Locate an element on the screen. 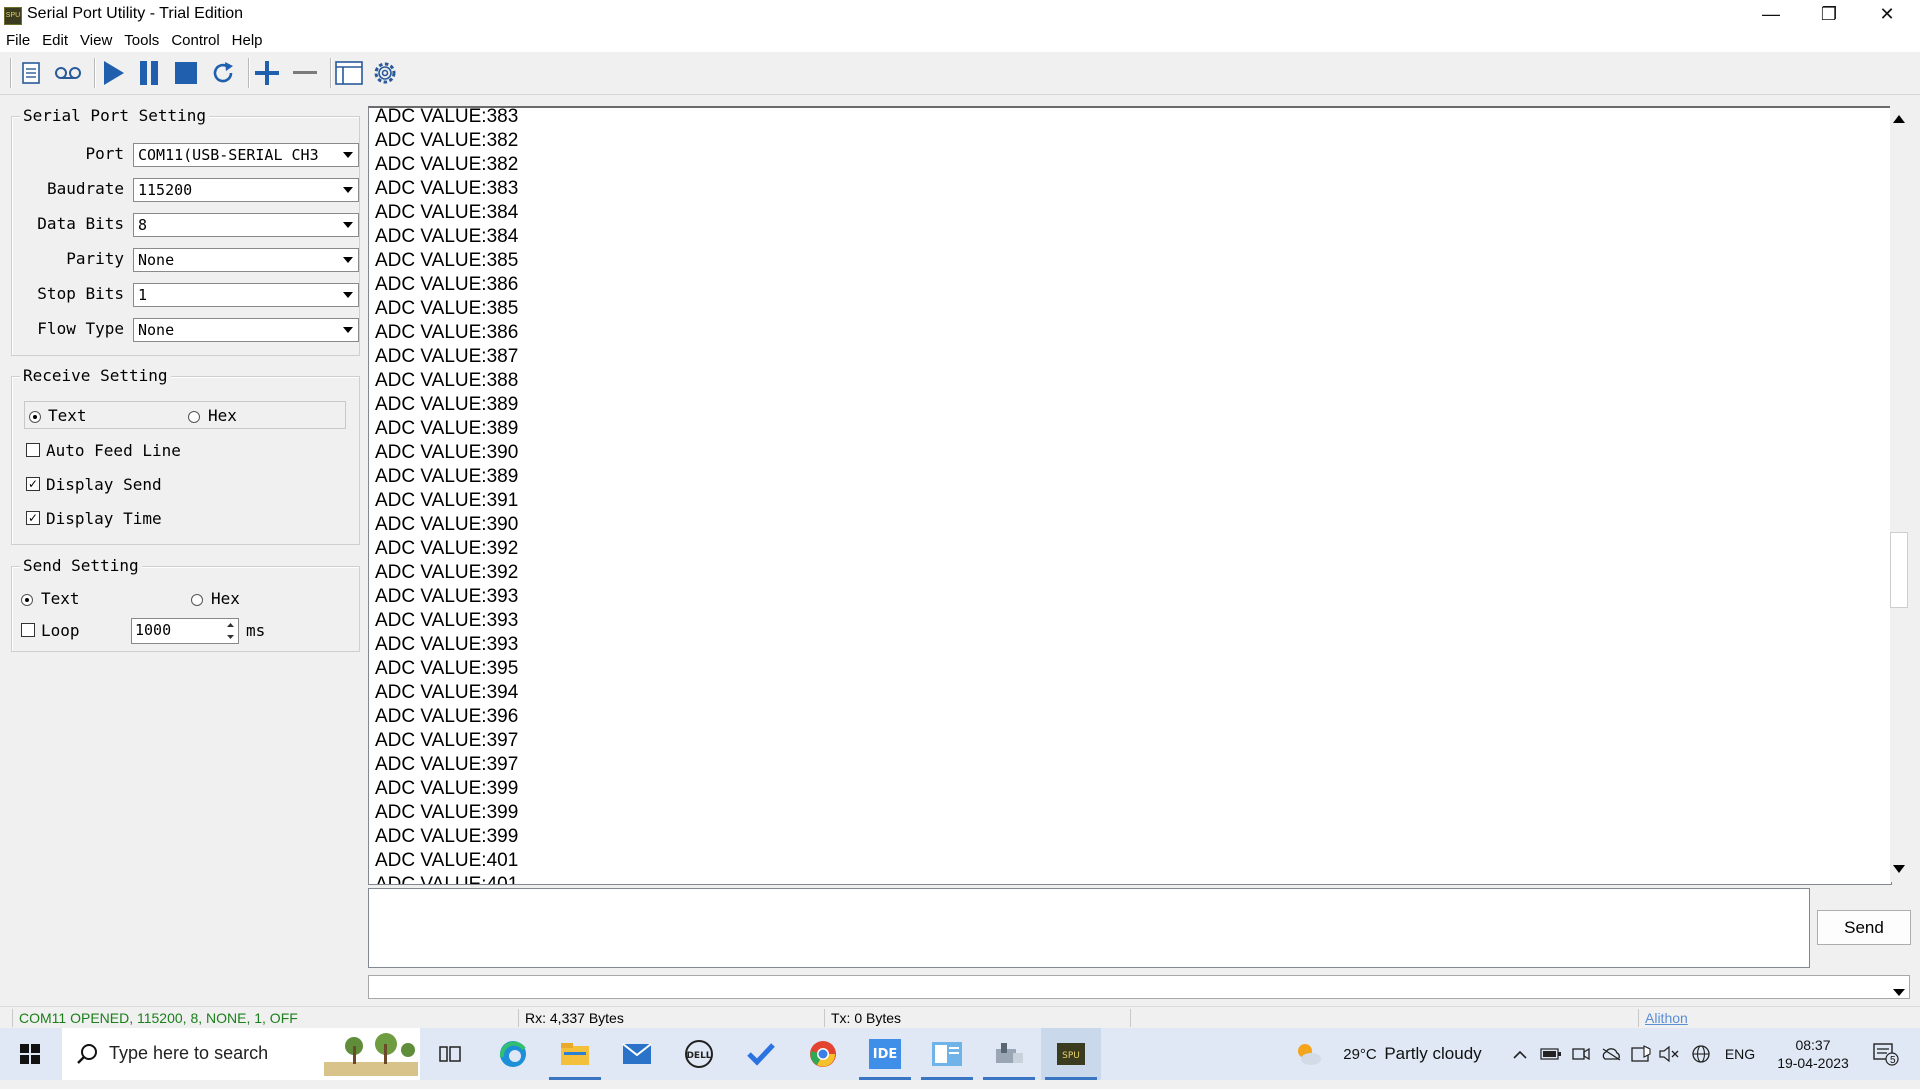 Image resolution: width=1920 pixels, height=1089 pixels. scroll-up-icon is located at coordinates (1899, 119).